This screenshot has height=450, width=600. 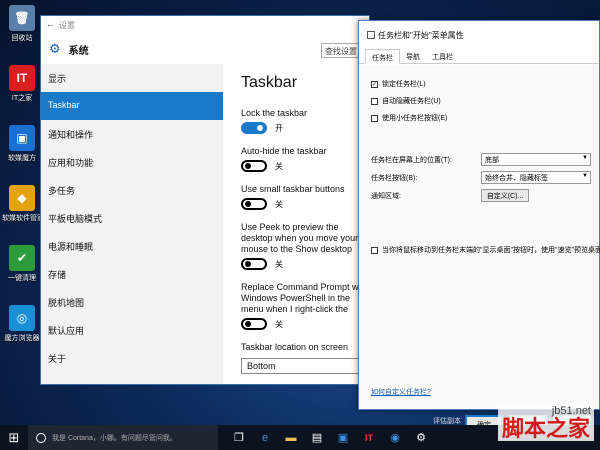 I want to click on help-link: 如何自定义任务栏?, so click(x=401, y=392).